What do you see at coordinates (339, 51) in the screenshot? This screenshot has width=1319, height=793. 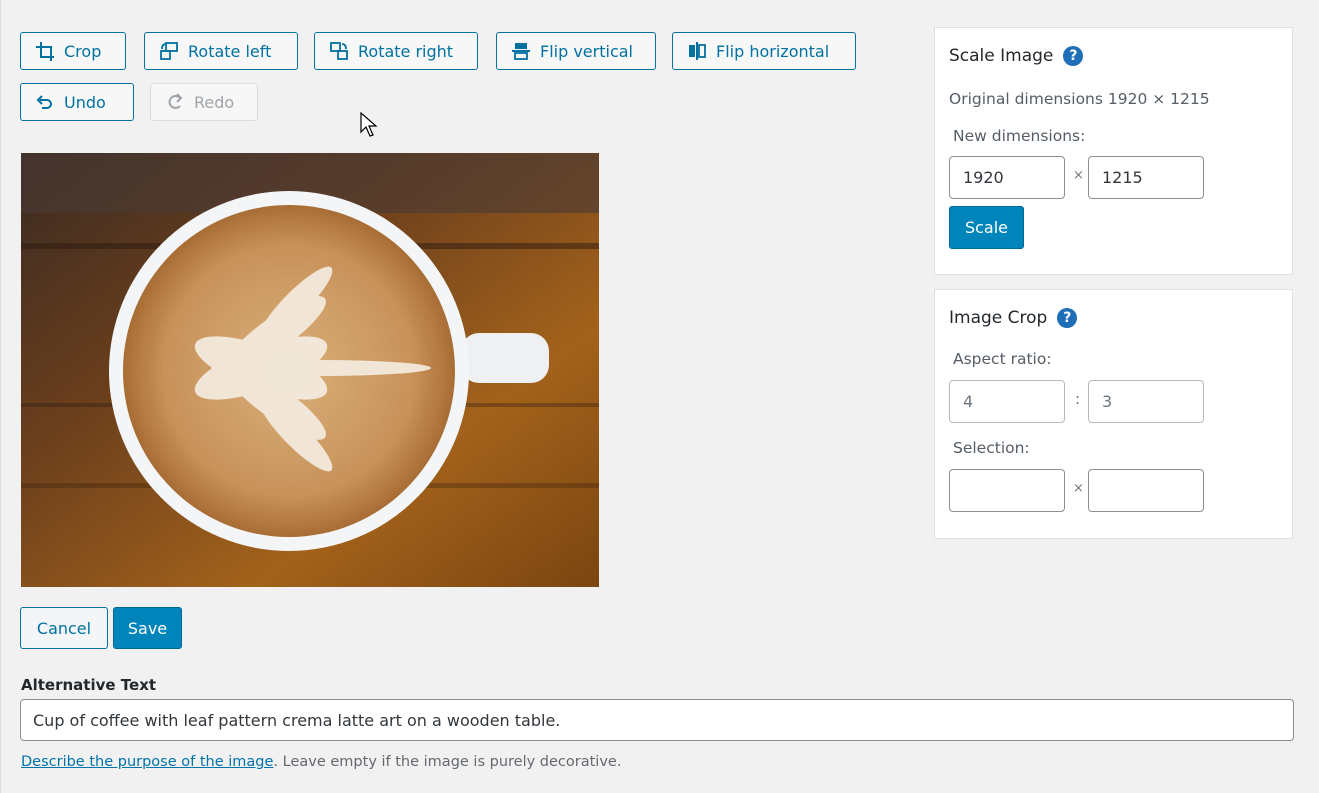 I see `rotate-right-icon` at bounding box center [339, 51].